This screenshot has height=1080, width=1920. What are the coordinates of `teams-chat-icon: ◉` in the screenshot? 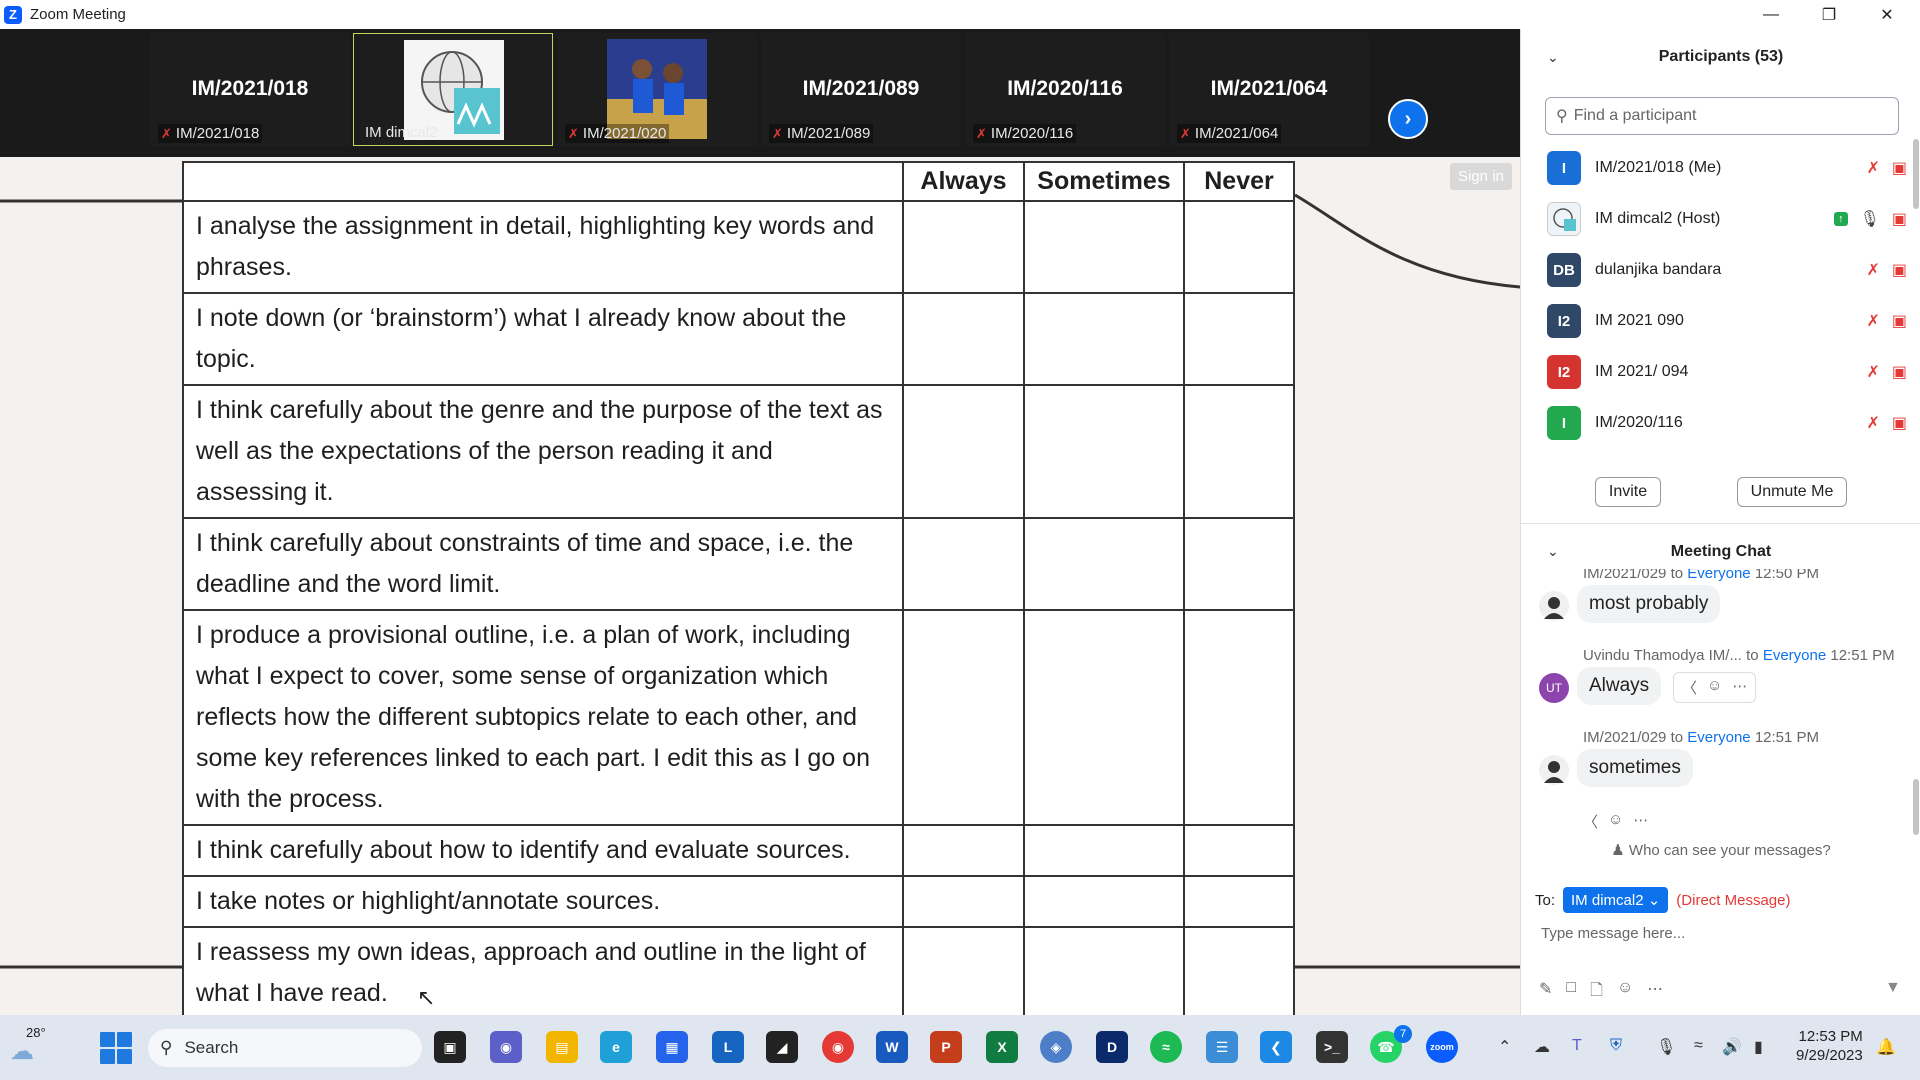 It's located at (506, 1047).